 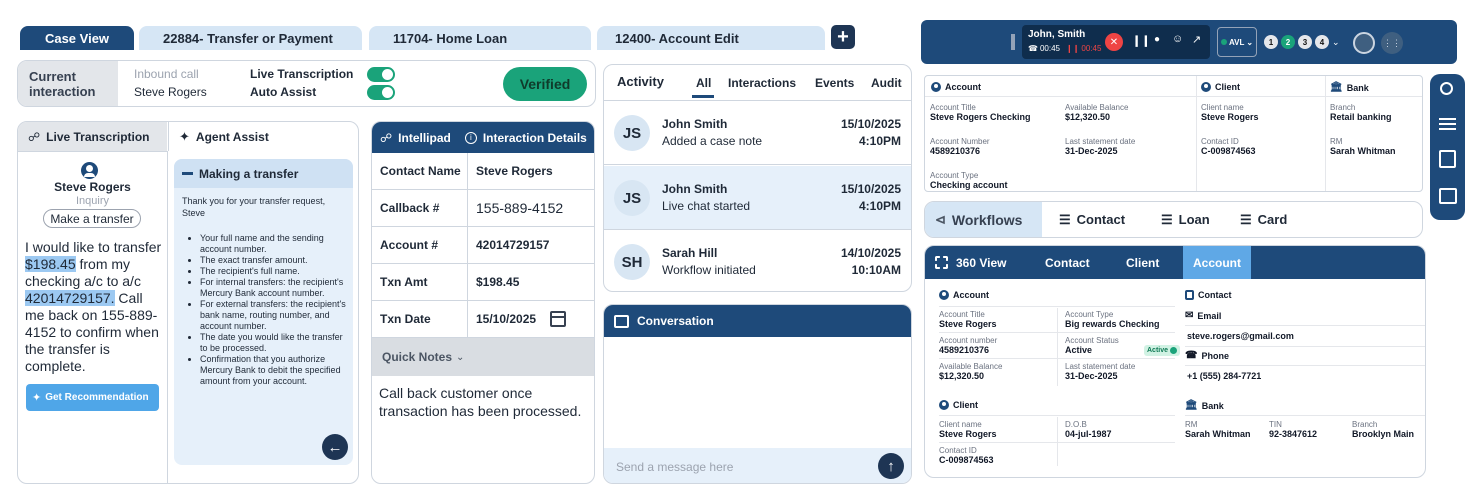 What do you see at coordinates (1079, 350) in the screenshot?
I see `v360-account-status-value: Active` at bounding box center [1079, 350].